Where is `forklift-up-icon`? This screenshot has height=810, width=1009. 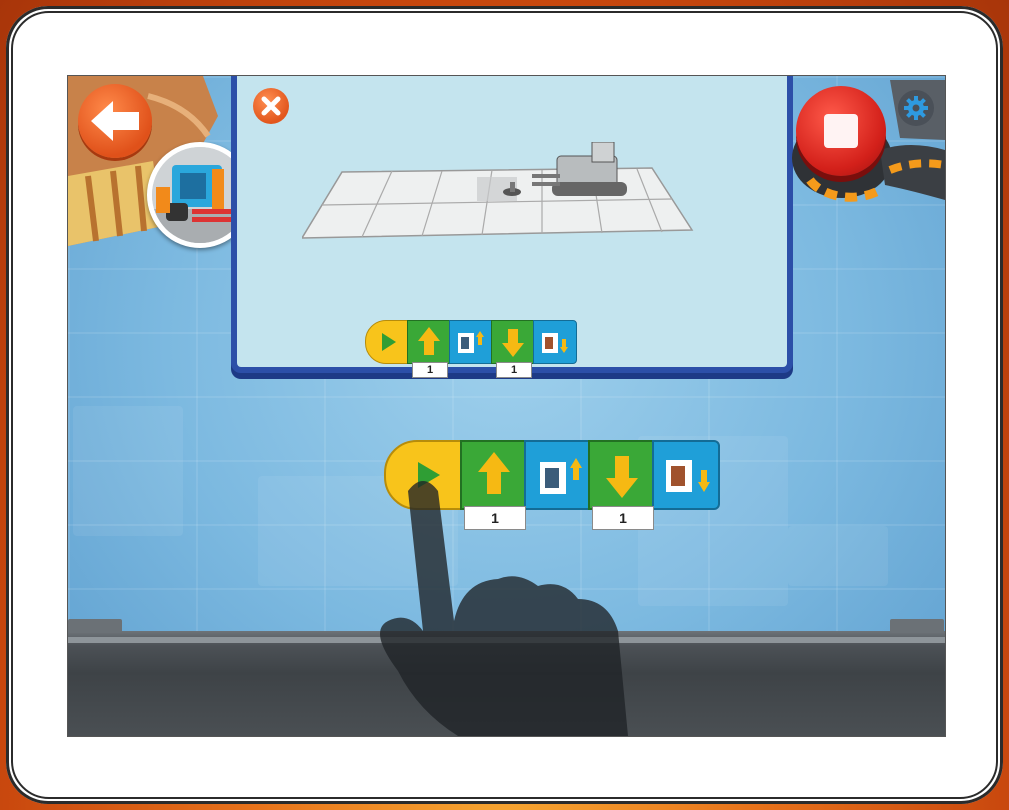
forklift-up-icon is located at coordinates (471, 342).